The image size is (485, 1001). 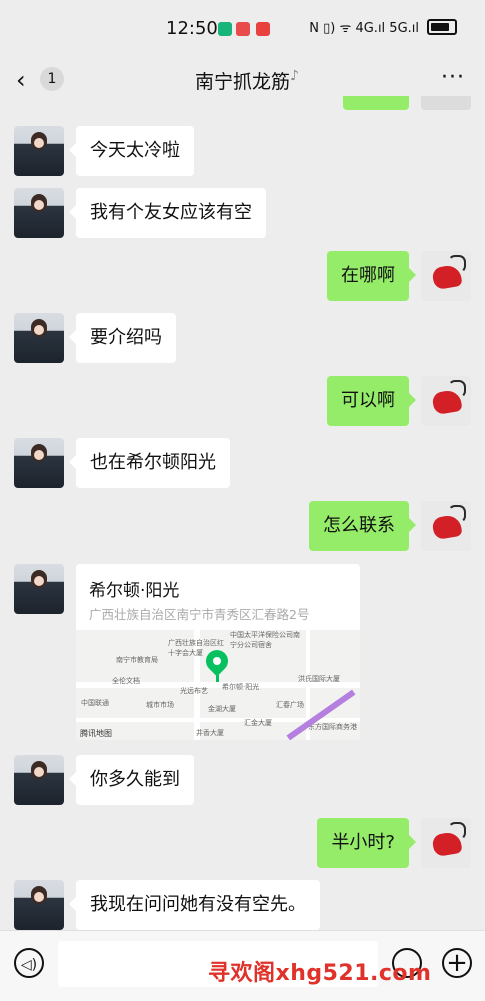 What do you see at coordinates (321, 714) in the screenshot?
I see `metro-line` at bounding box center [321, 714].